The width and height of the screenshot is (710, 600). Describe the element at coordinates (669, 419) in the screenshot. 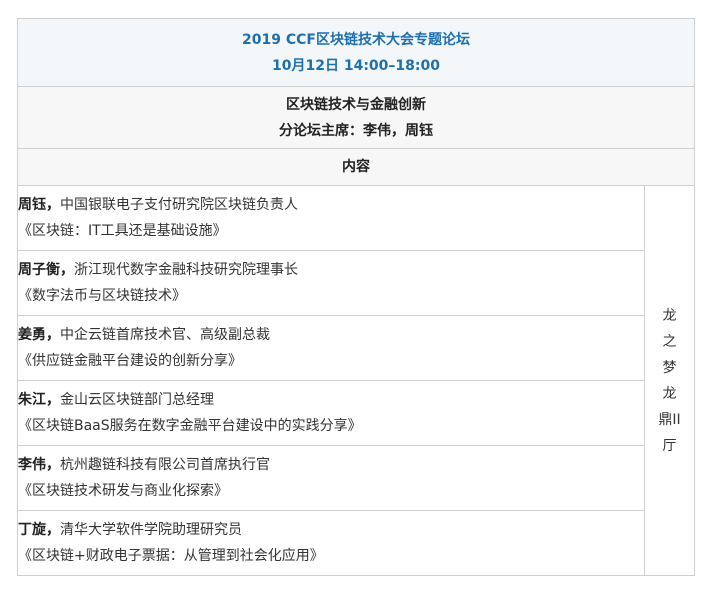

I see `venue-char: 鼎II` at that location.